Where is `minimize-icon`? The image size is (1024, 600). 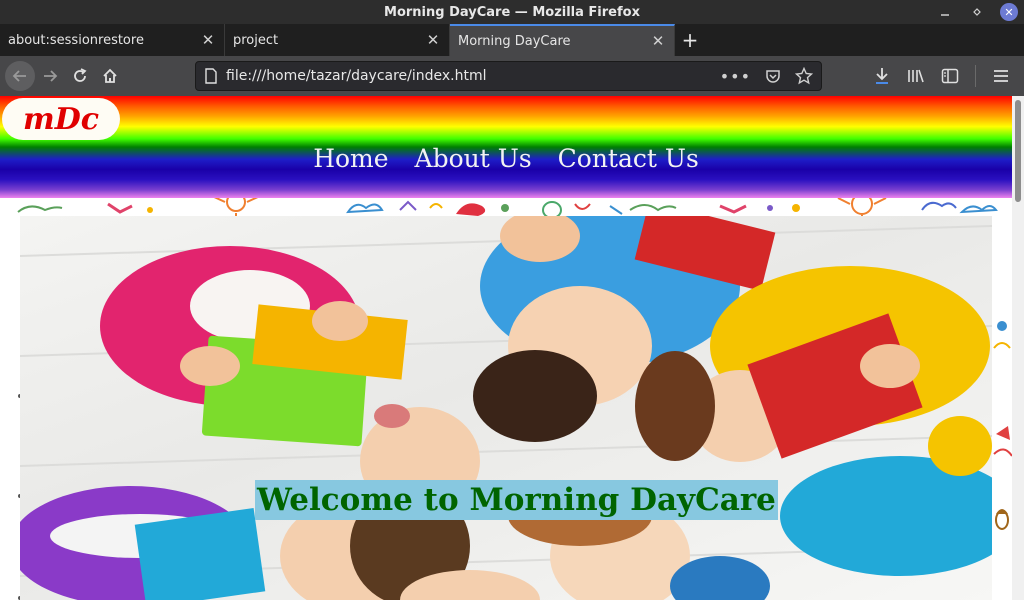
minimize-icon is located at coordinates (945, 12).